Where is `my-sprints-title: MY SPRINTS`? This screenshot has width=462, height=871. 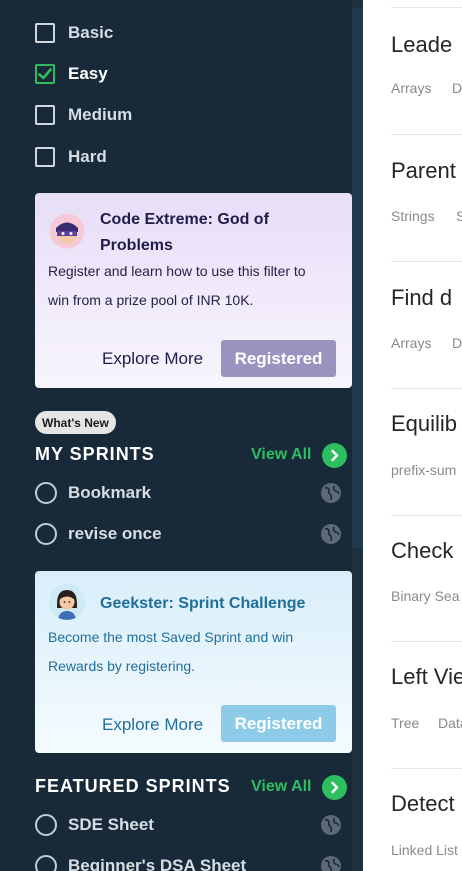
my-sprints-title: MY SPRINTS is located at coordinates (95, 454).